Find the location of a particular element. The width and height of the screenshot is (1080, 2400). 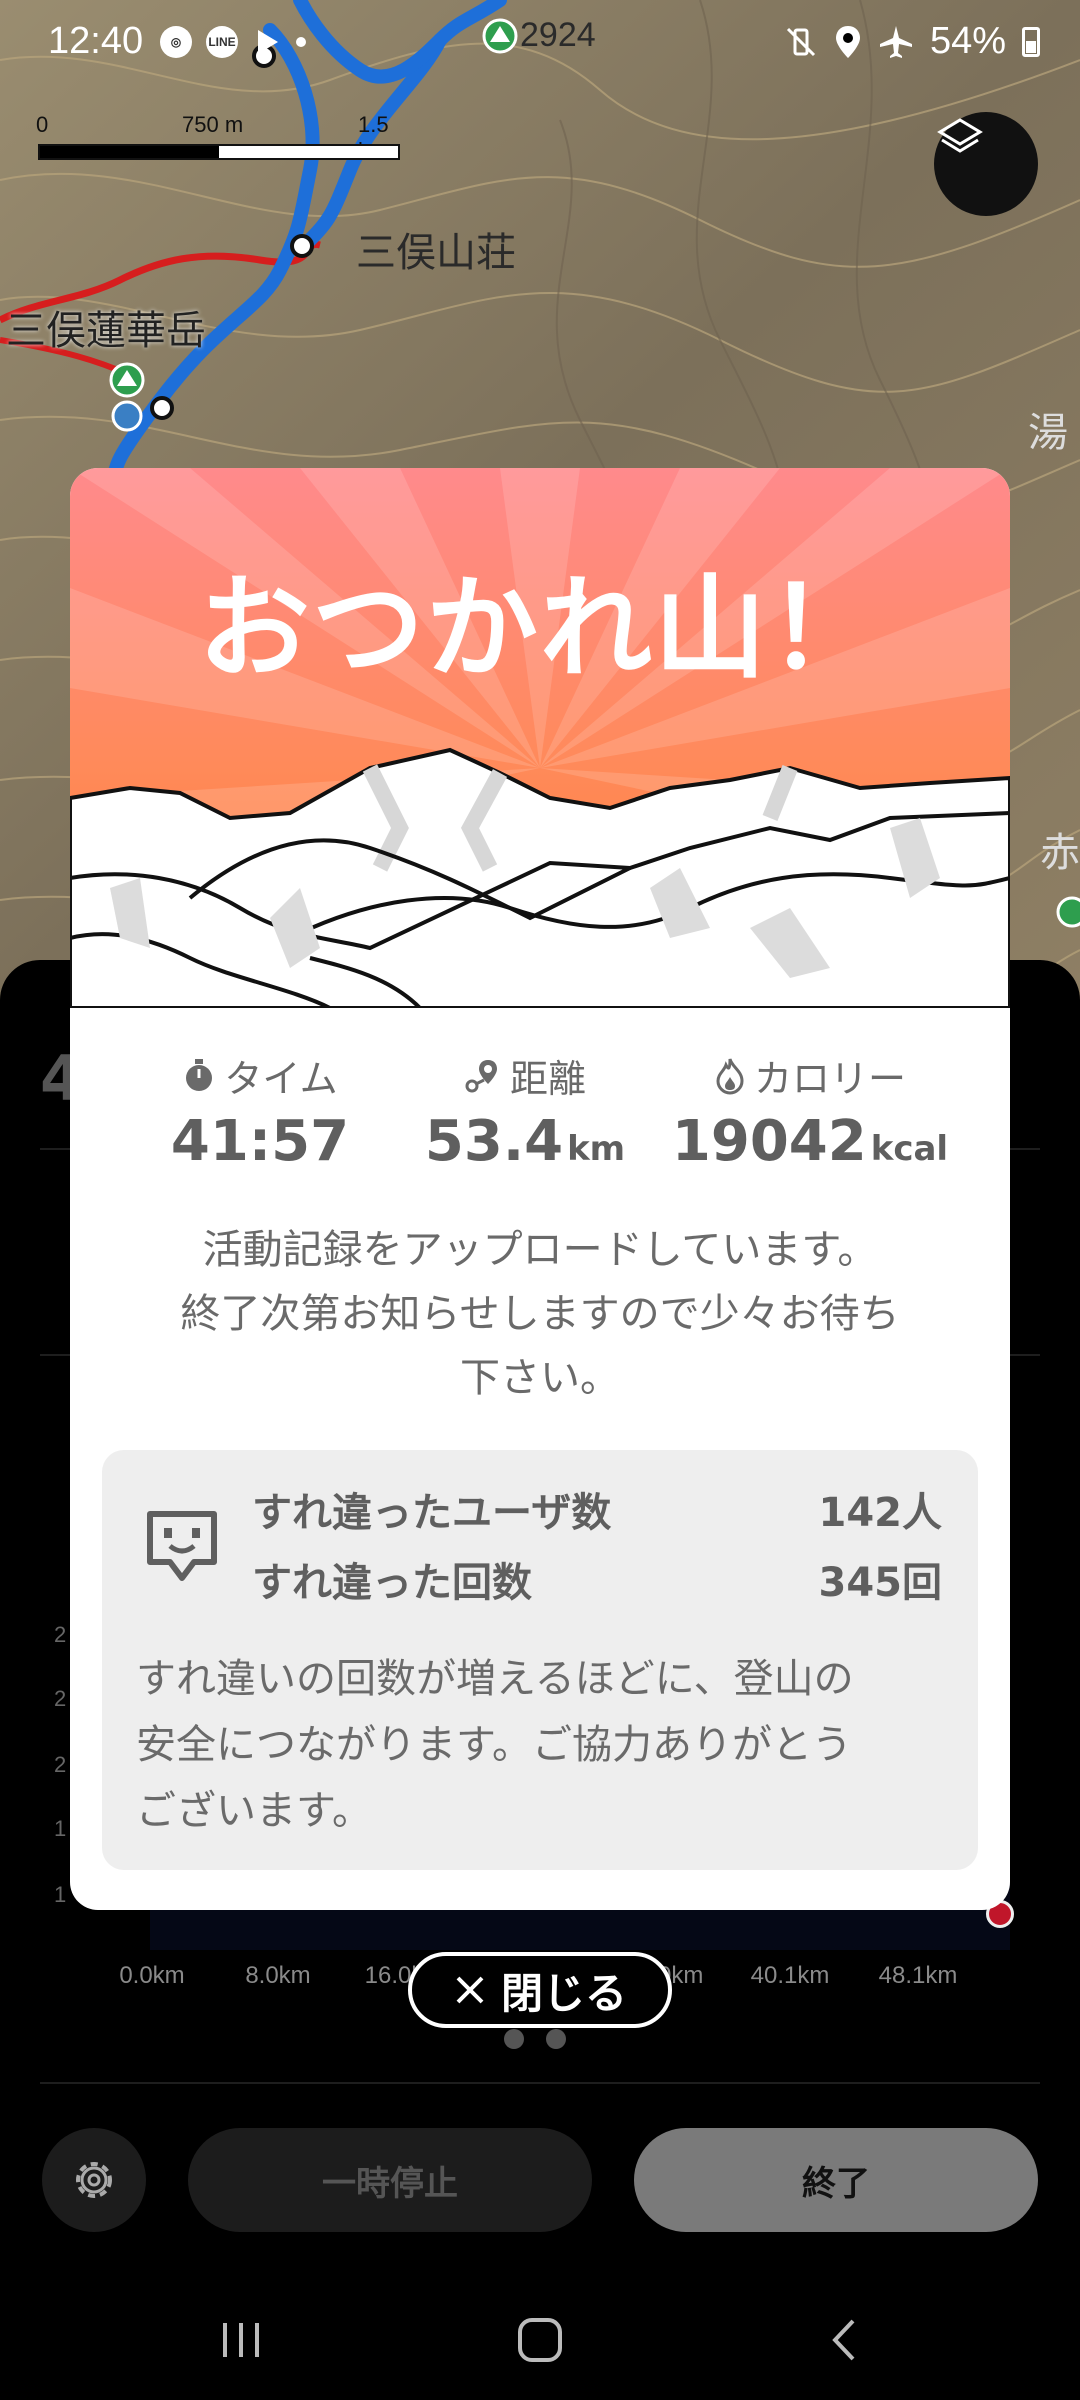

page-indicator is located at coordinates (535, 2039).